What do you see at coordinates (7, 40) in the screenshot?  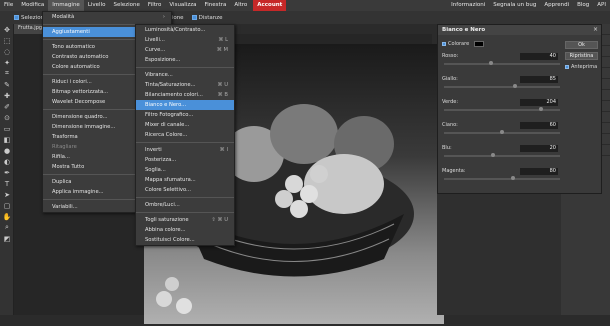 I see `select-tool-icon: ⬚` at bounding box center [7, 40].